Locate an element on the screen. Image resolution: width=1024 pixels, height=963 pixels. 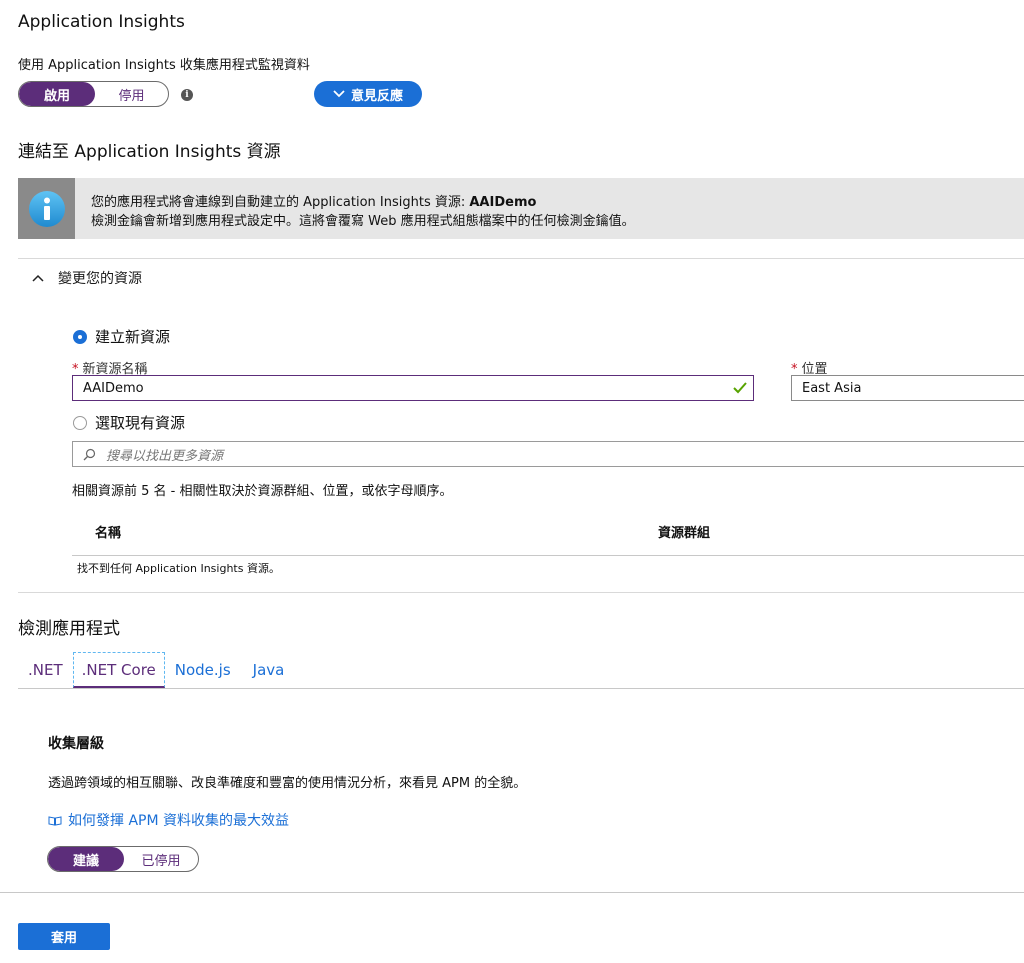
change-resource-header: 變更您的資源 is located at coordinates (87, 278).